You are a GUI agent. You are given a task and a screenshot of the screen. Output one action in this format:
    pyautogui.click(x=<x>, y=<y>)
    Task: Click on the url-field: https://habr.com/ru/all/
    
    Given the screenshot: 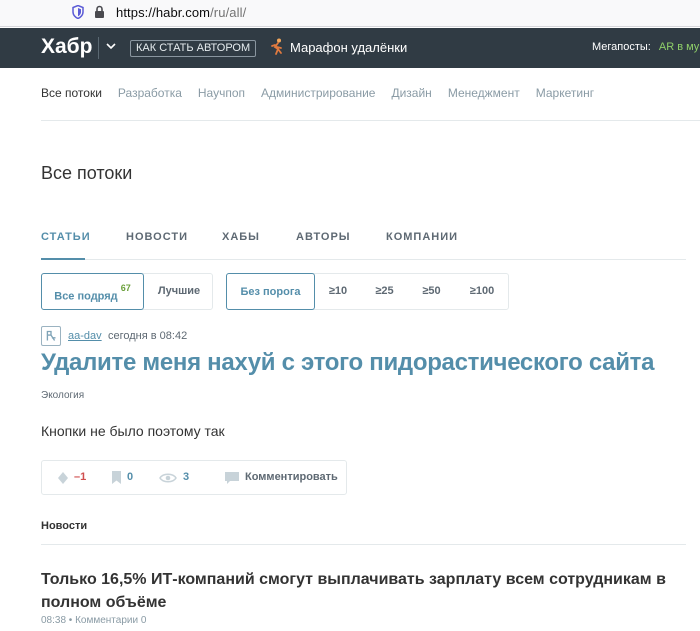 What is the action you would take?
    pyautogui.click(x=181, y=12)
    